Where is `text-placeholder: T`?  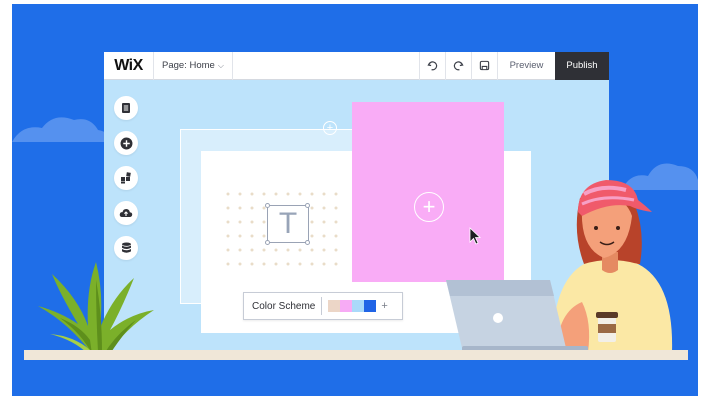
text-placeholder: T is located at coordinates (288, 223).